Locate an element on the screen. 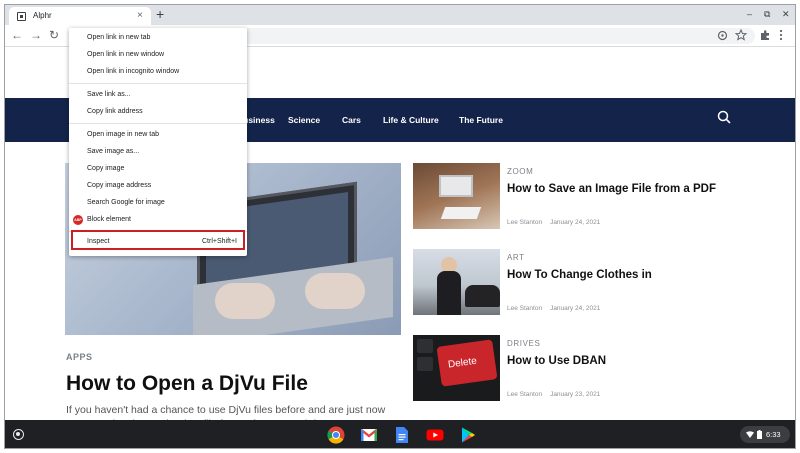  card-category: ART is located at coordinates (516, 257).